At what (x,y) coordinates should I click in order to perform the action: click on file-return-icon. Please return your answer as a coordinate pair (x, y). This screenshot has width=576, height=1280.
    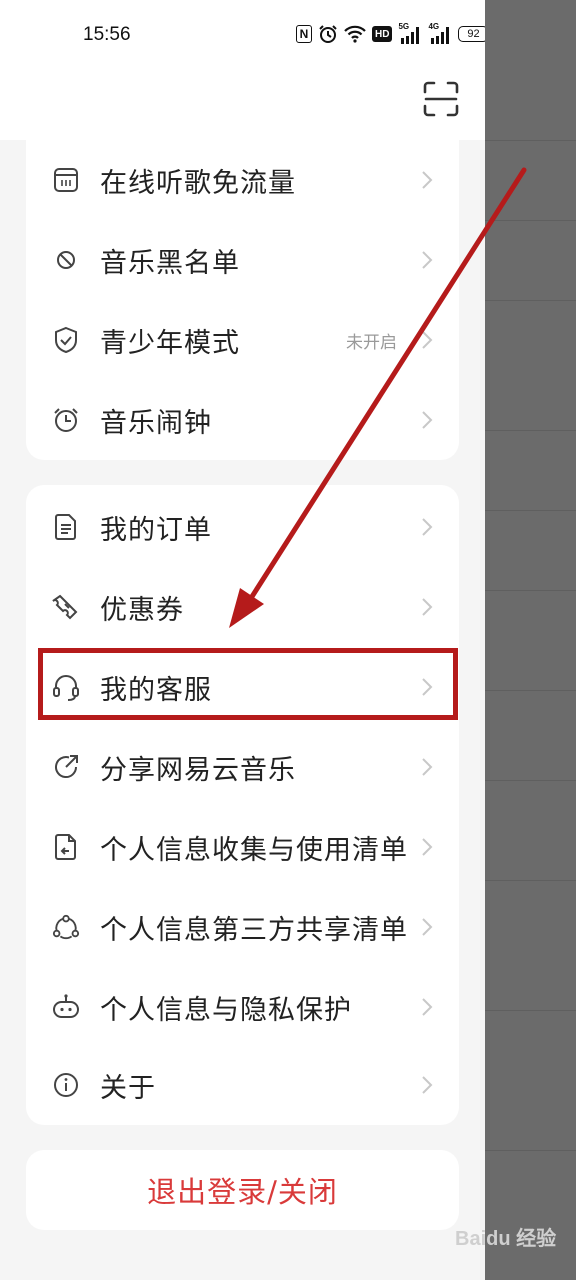
    Looking at the image, I should click on (66, 847).